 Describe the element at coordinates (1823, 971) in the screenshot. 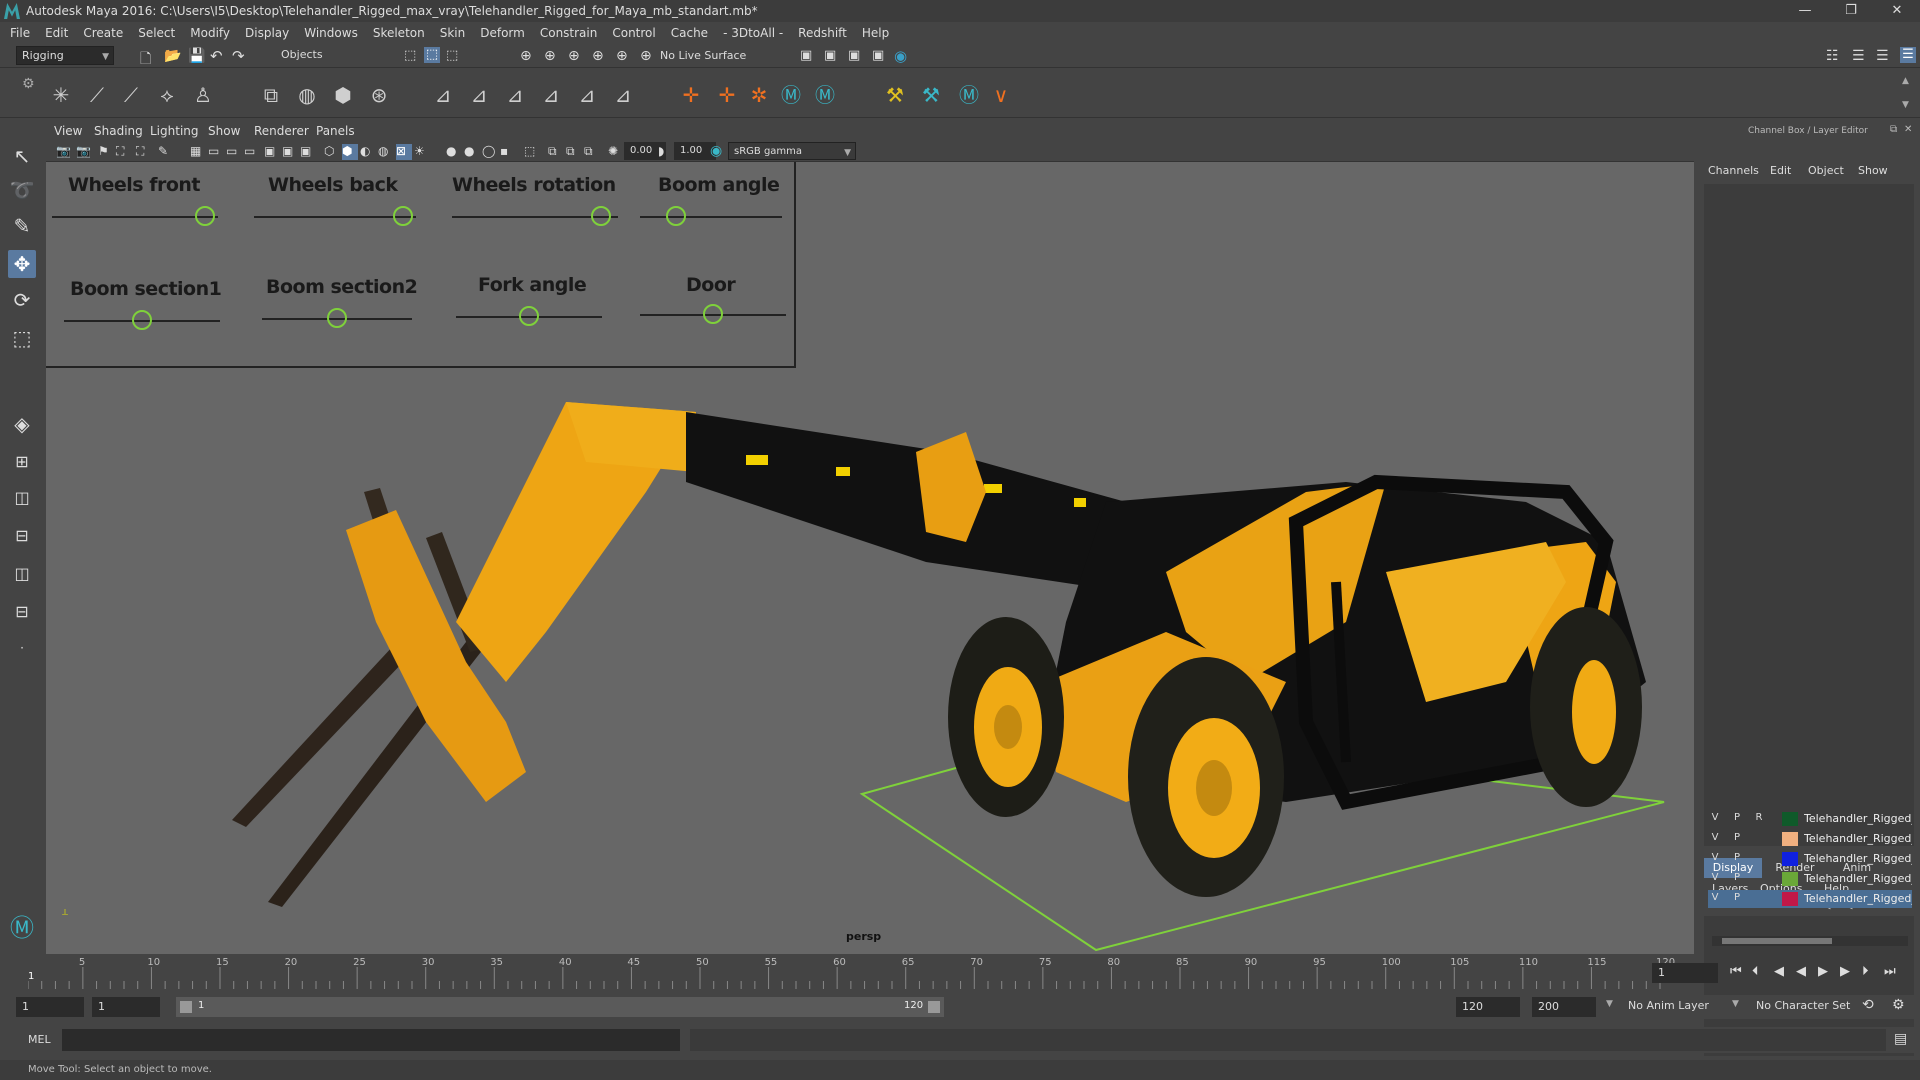

I see `play-forward-icon: ▶` at that location.